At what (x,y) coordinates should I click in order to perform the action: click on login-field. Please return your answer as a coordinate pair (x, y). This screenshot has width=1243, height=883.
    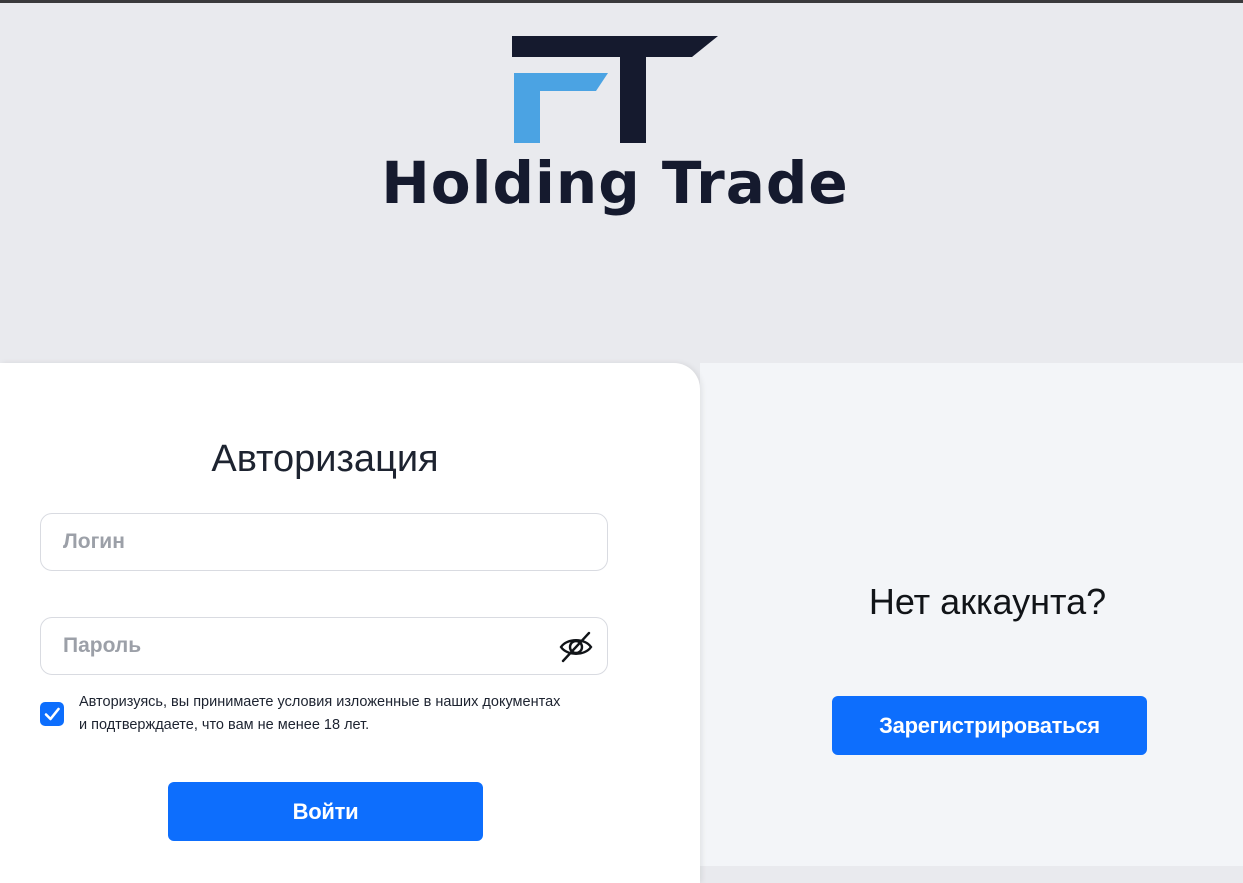
    Looking at the image, I should click on (324, 542).